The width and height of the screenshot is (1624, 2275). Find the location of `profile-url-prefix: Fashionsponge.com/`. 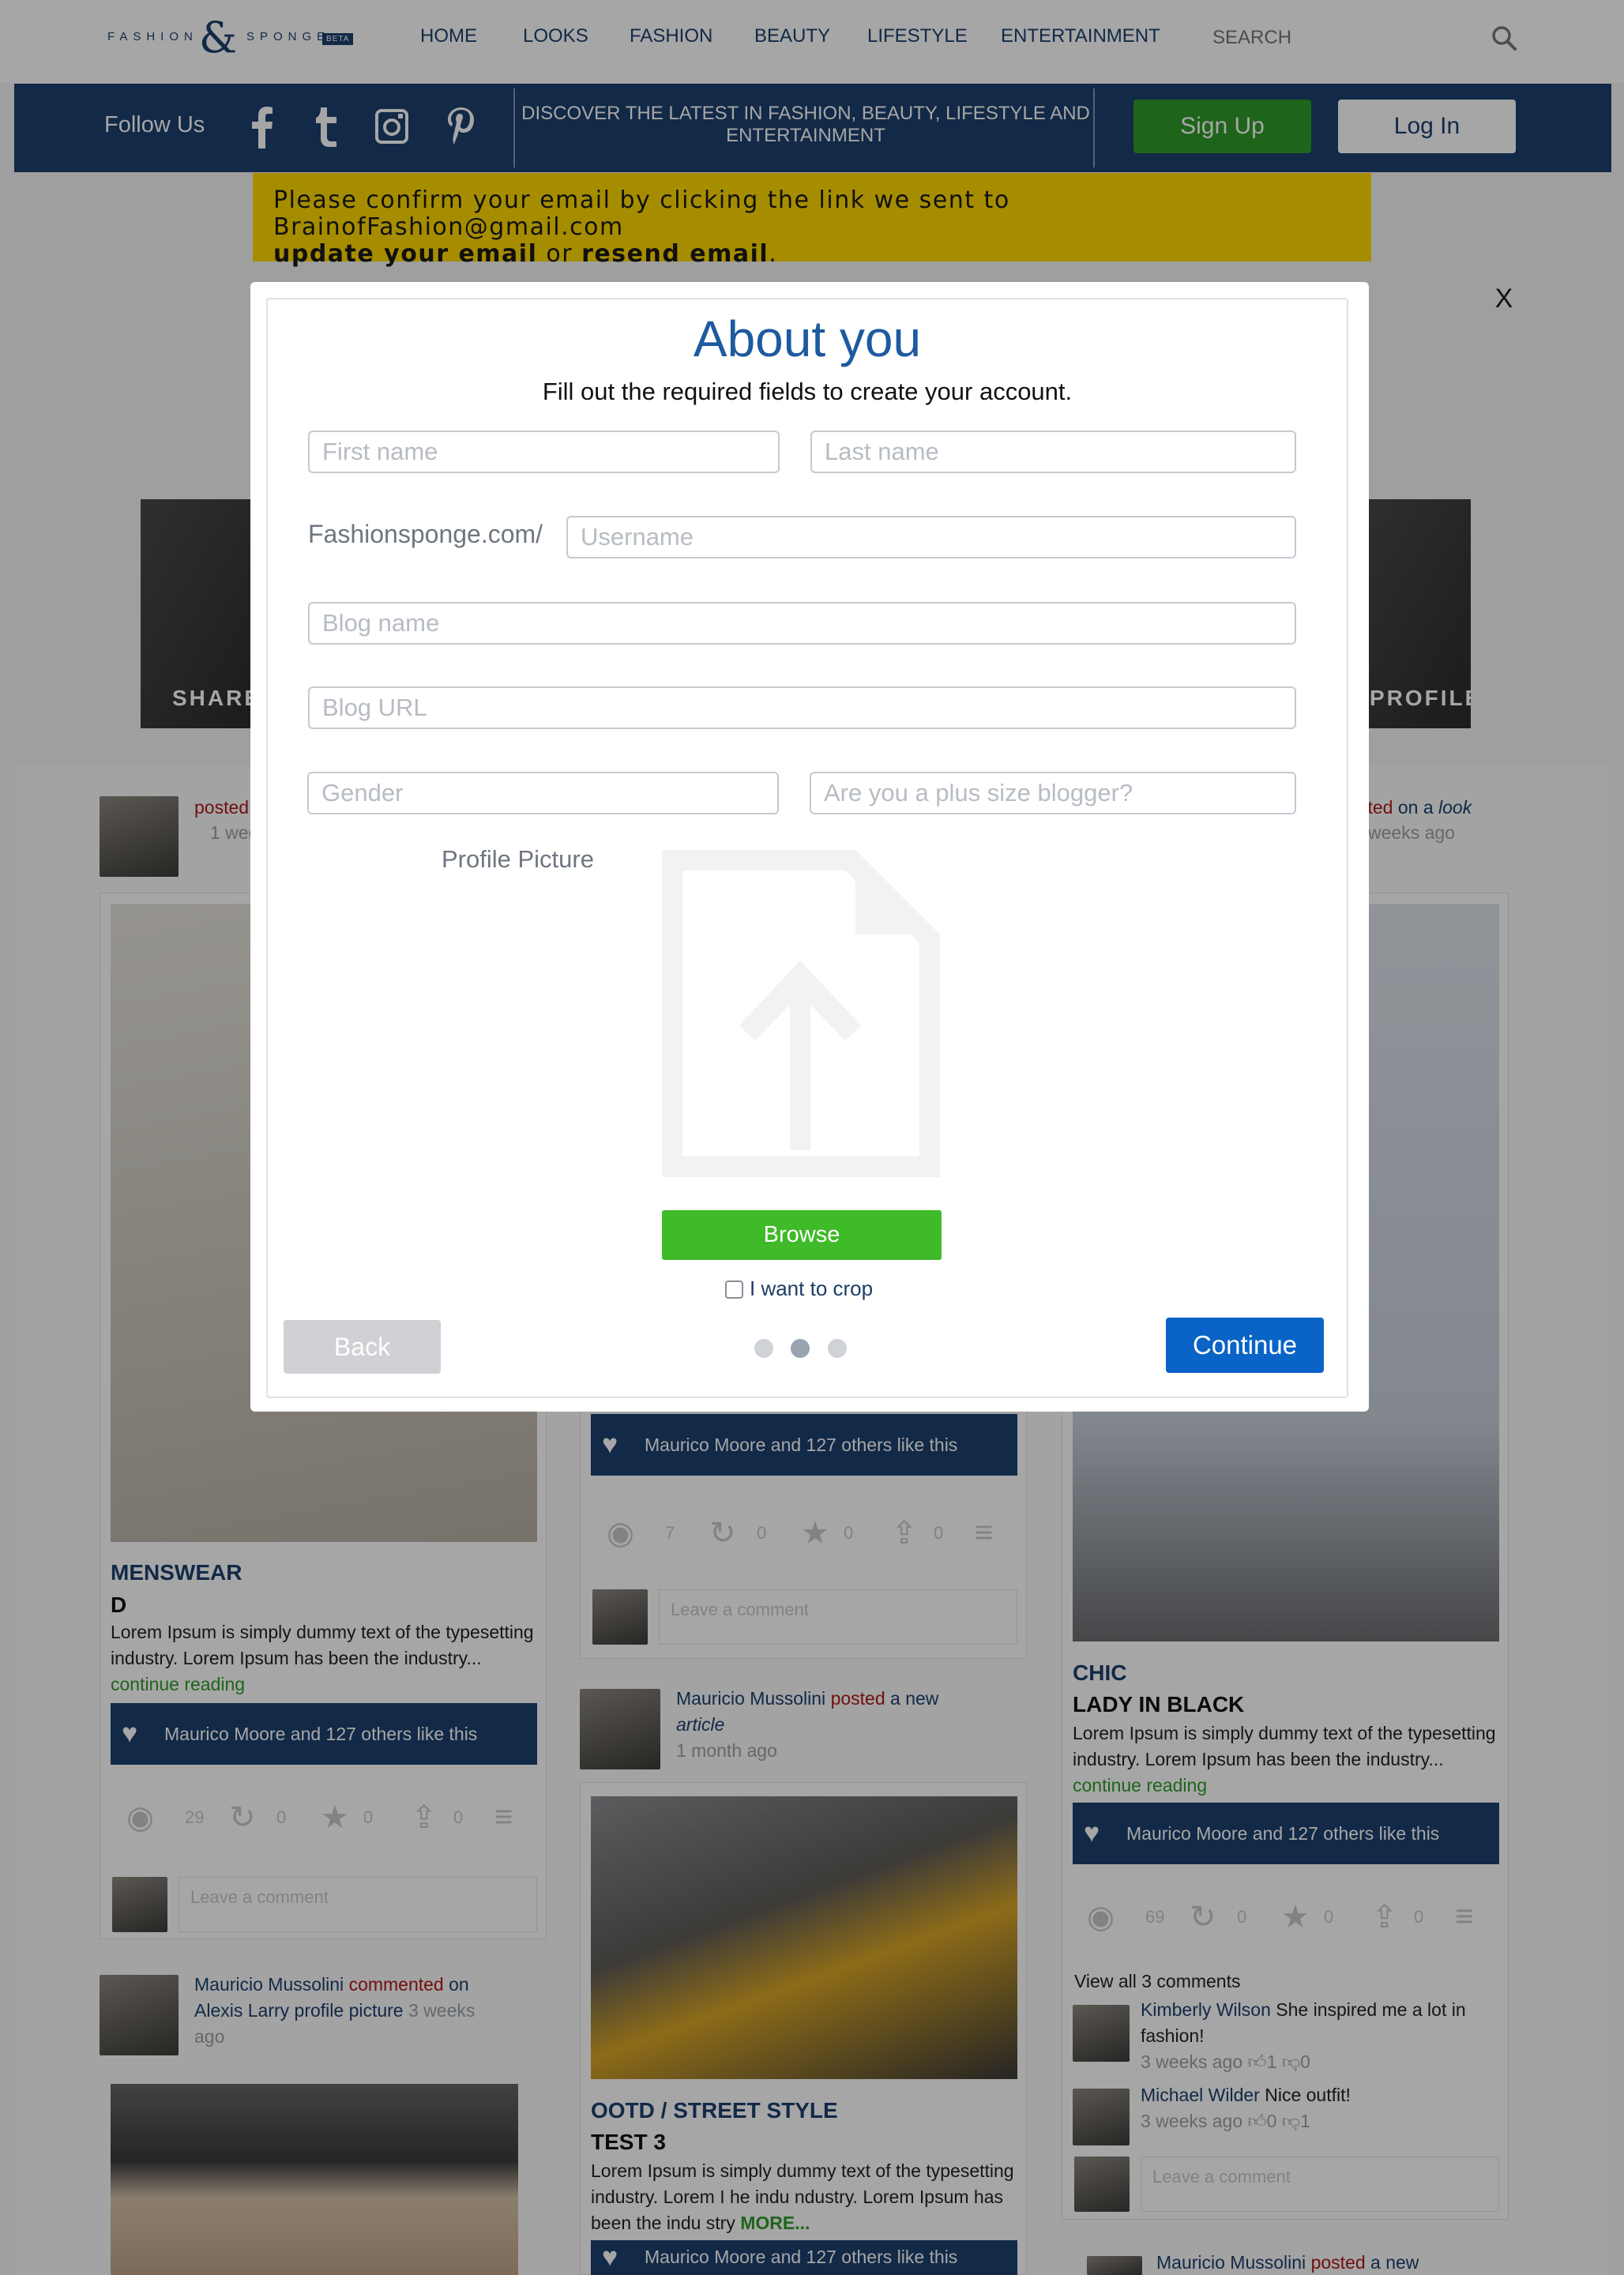

profile-url-prefix: Fashionsponge.com/ is located at coordinates (425, 534).